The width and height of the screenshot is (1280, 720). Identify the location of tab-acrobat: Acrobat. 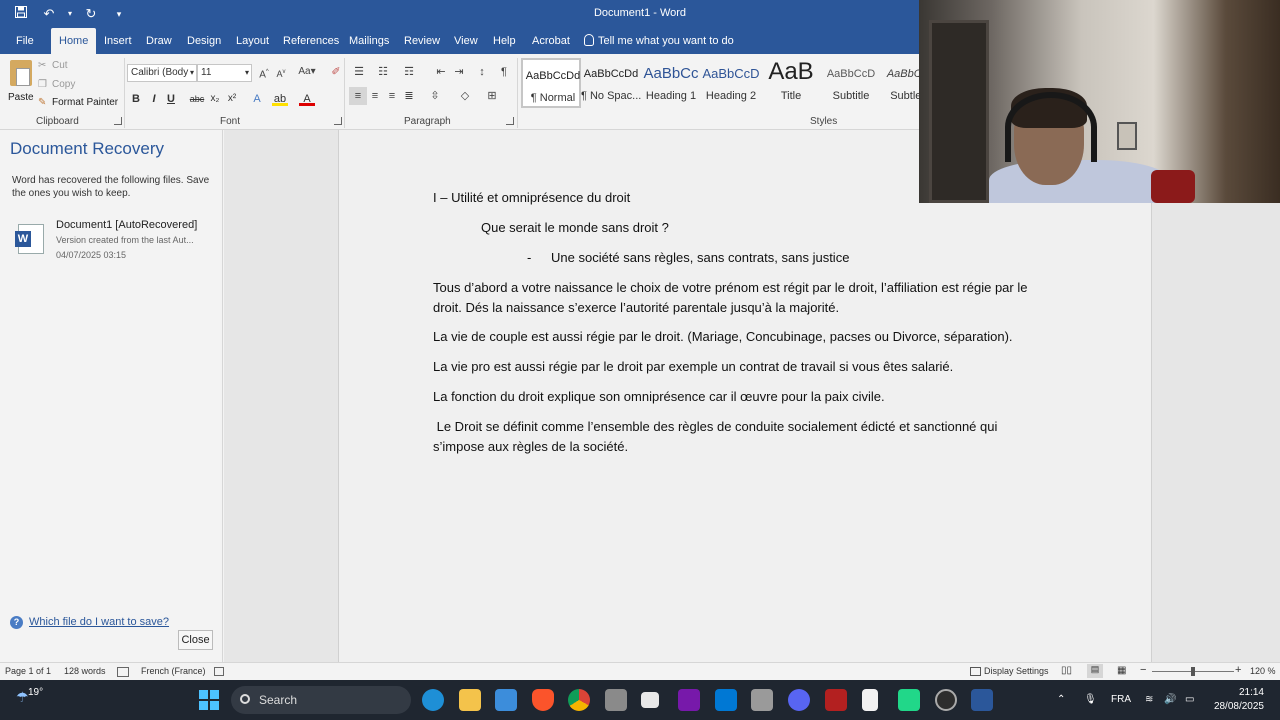
(551, 41).